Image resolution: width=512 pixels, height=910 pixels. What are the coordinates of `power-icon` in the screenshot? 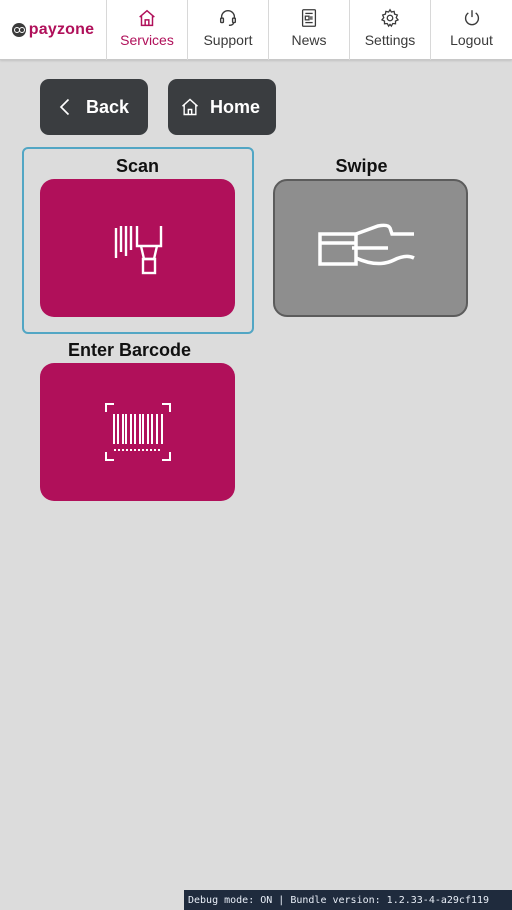 It's located at (471, 18).